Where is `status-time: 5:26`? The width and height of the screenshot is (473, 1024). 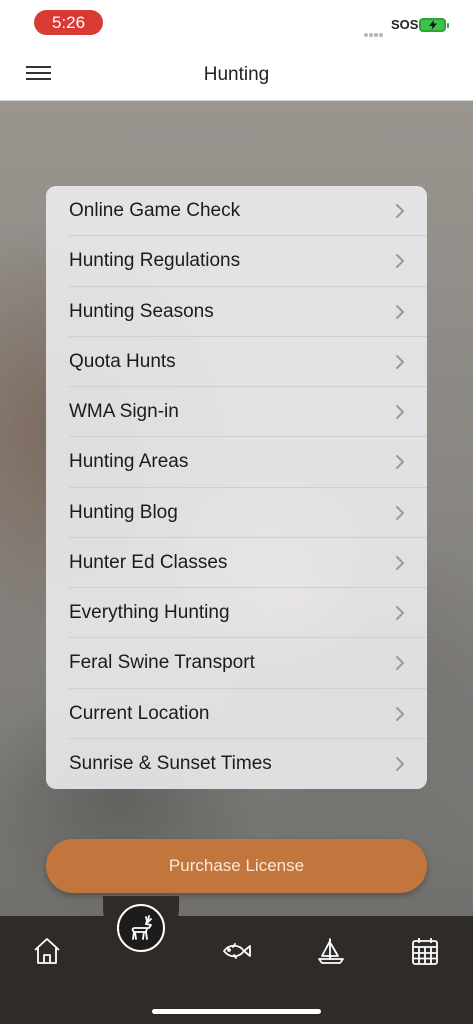 status-time: 5:26 is located at coordinates (68, 22).